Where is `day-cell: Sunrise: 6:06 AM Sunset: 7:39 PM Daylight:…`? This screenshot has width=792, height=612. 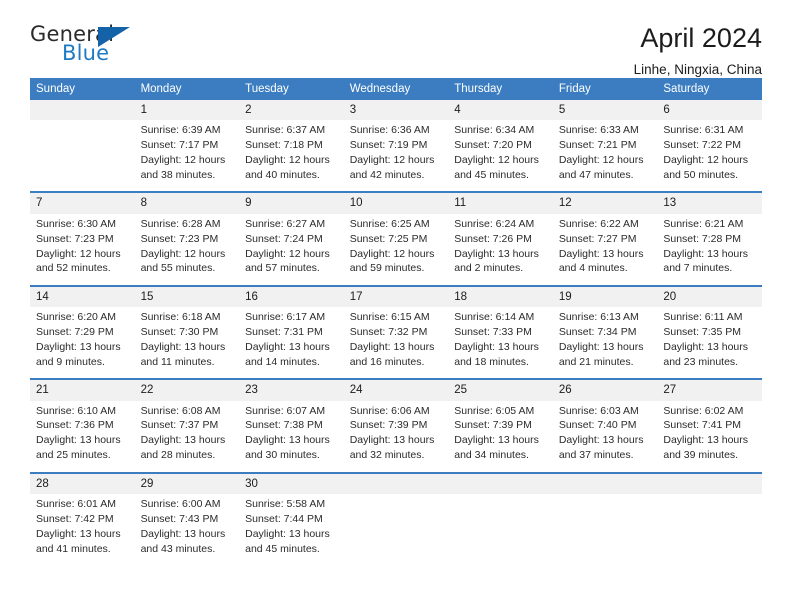 day-cell: Sunrise: 6:06 AM Sunset: 7:39 PM Daylight:… is located at coordinates (396, 436).